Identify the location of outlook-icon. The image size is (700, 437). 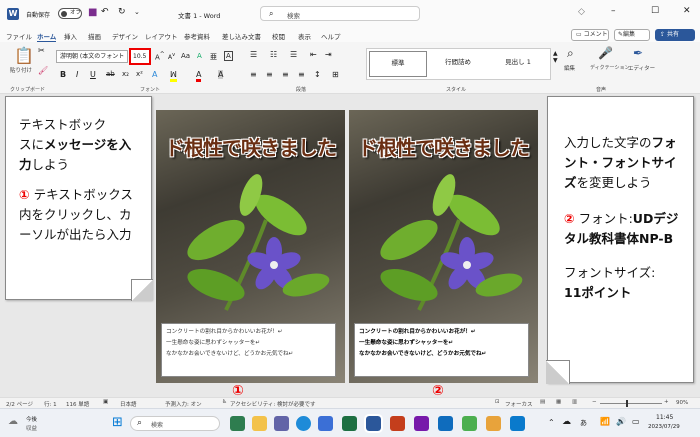
(445, 423).